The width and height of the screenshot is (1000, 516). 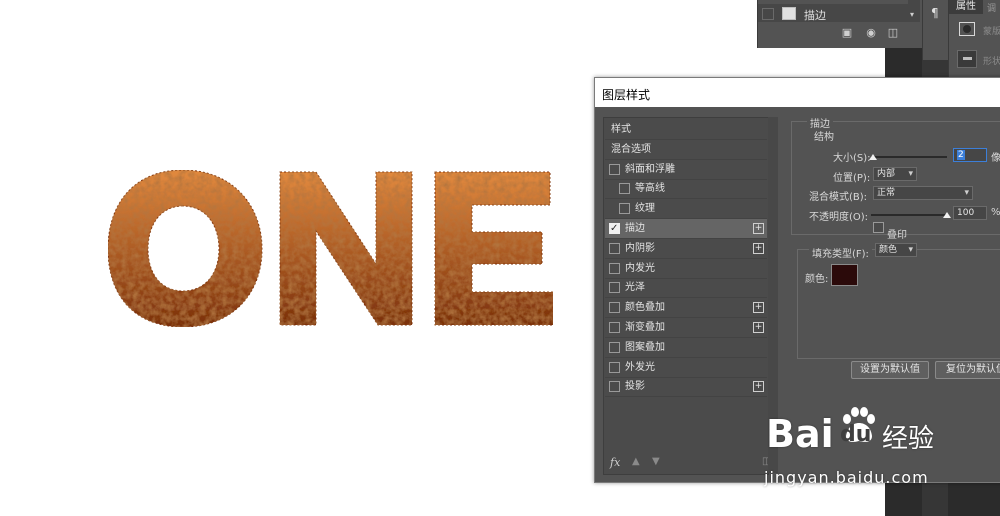 What do you see at coordinates (872, 157) in the screenshot?
I see `size-slider-thumb` at bounding box center [872, 157].